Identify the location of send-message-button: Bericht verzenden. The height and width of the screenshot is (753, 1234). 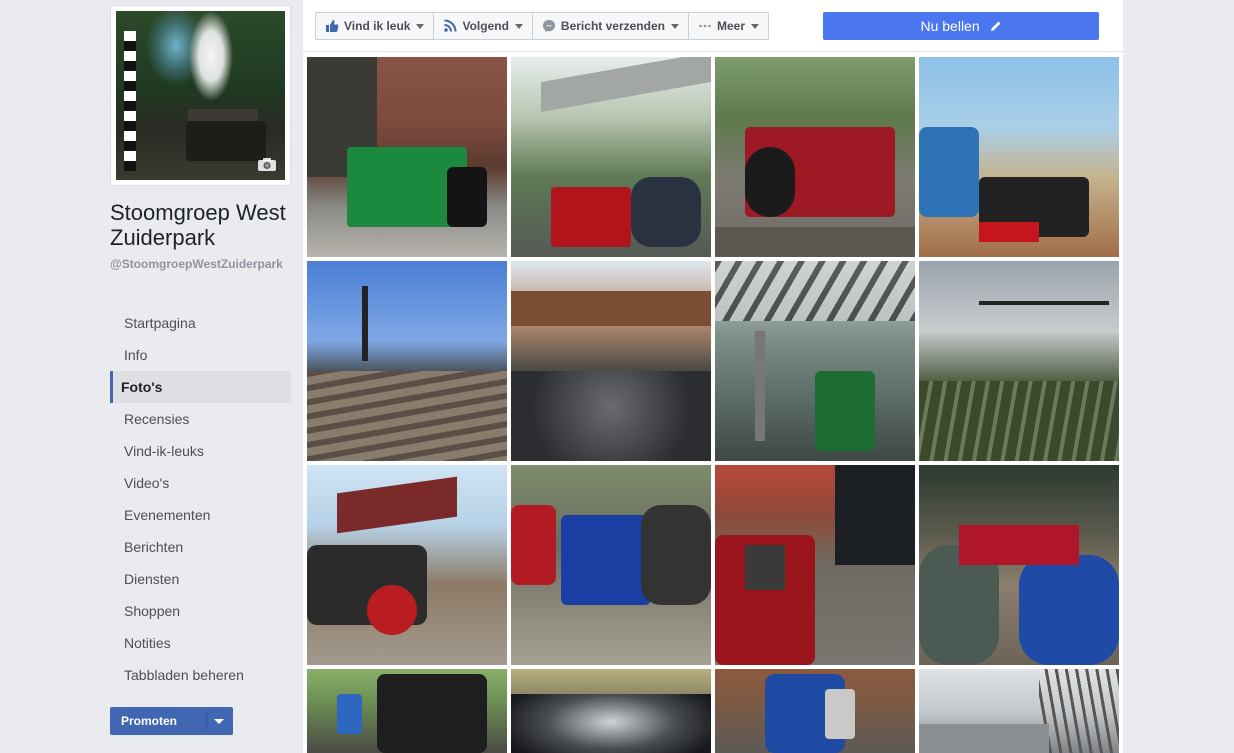
(611, 26).